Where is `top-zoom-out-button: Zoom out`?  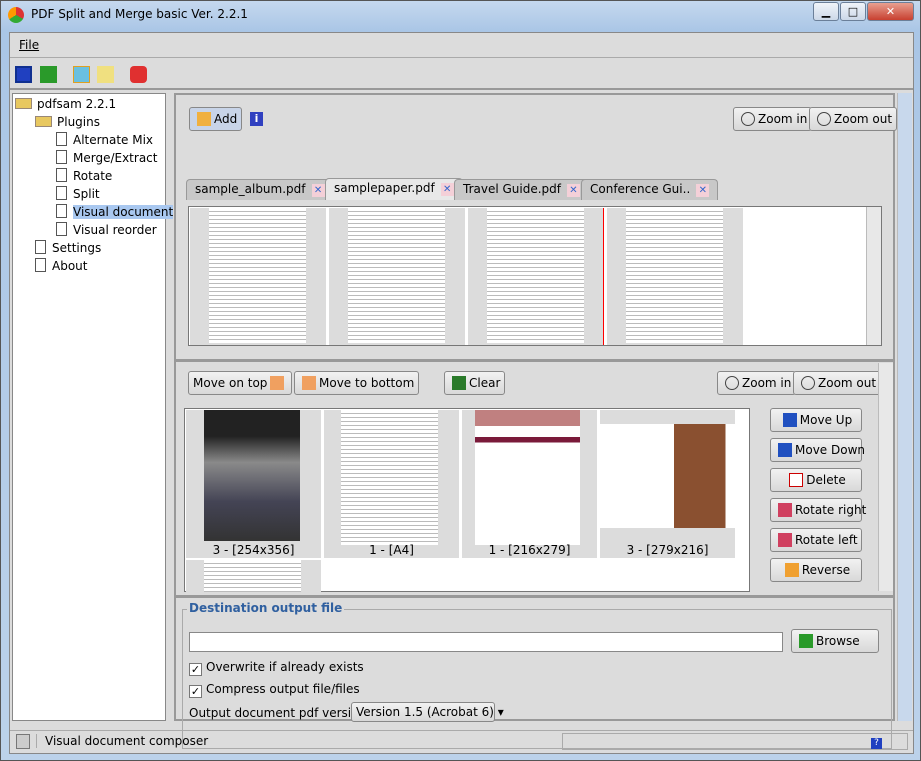 top-zoom-out-button: Zoom out is located at coordinates (853, 119).